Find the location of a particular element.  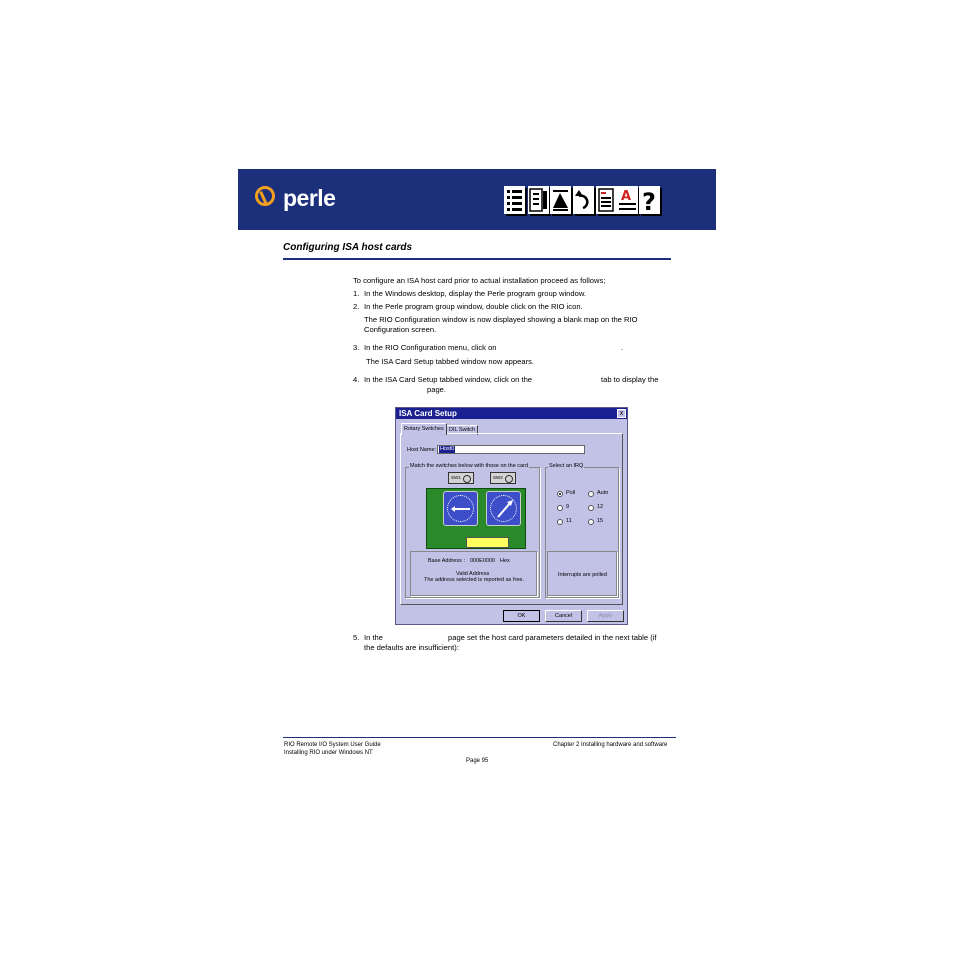

step-number: 2. is located at coordinates (356, 306).